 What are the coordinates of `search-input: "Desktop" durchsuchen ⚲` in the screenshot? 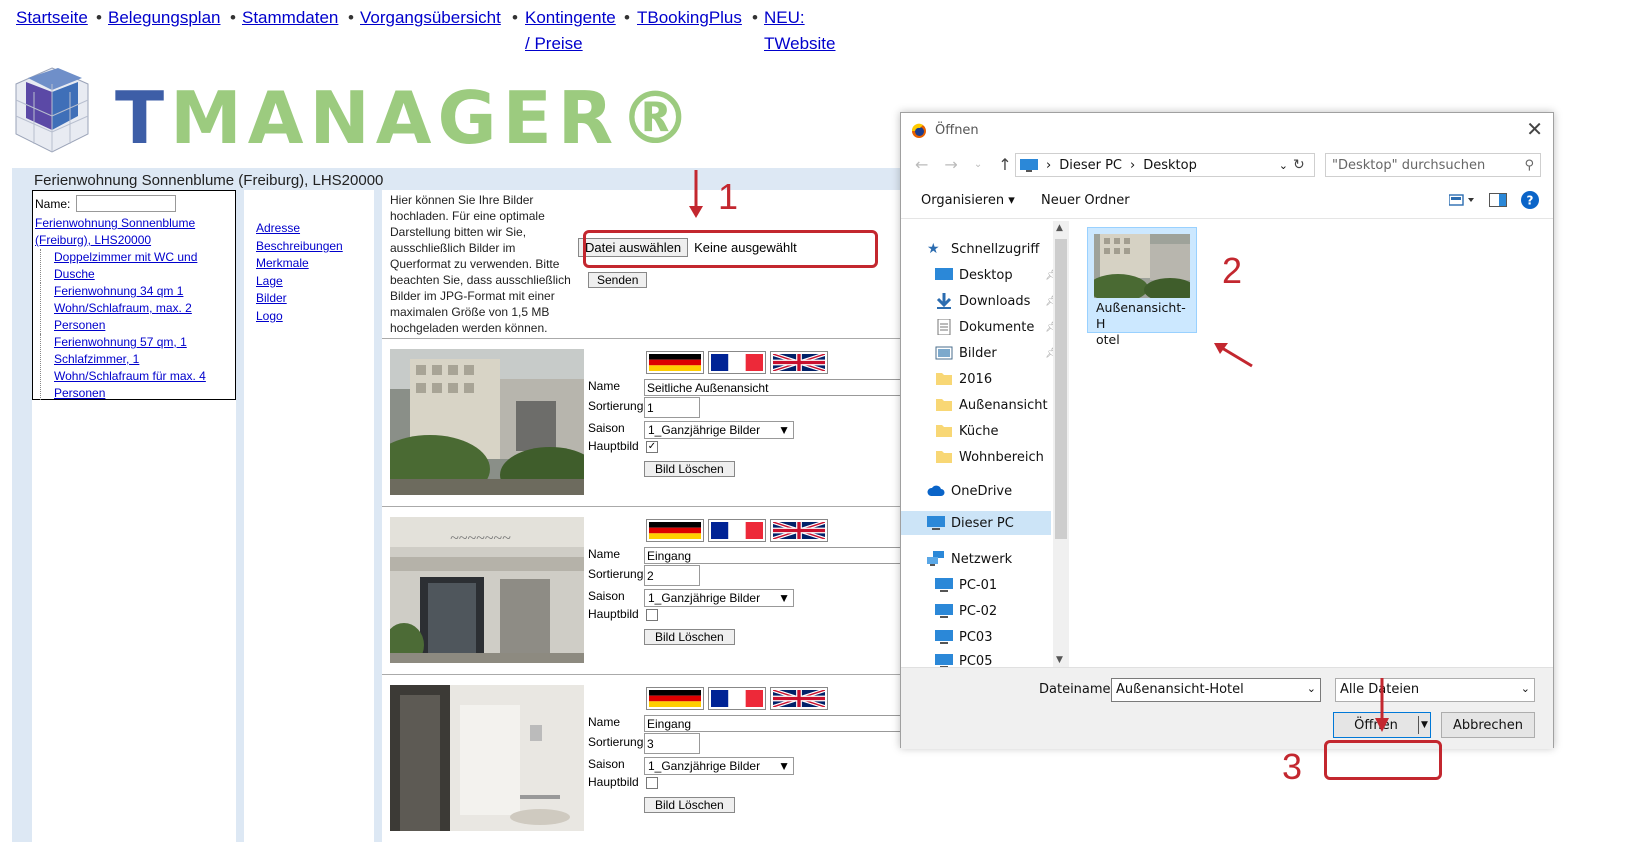 It's located at (1433, 165).